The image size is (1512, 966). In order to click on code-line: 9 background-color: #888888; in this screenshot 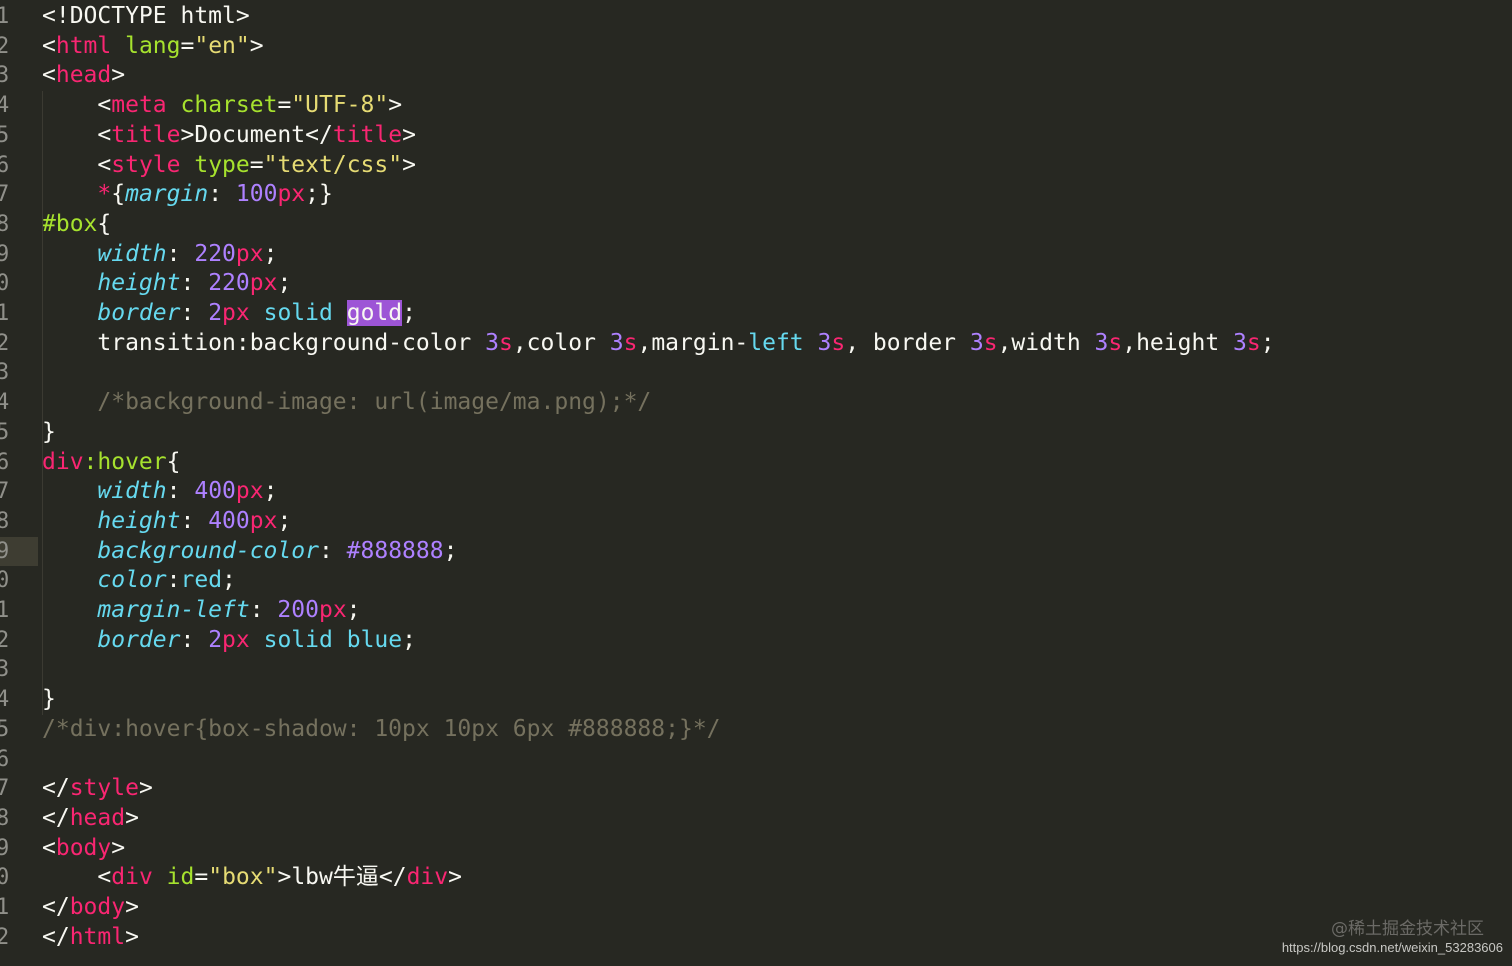, I will do `click(756, 551)`.